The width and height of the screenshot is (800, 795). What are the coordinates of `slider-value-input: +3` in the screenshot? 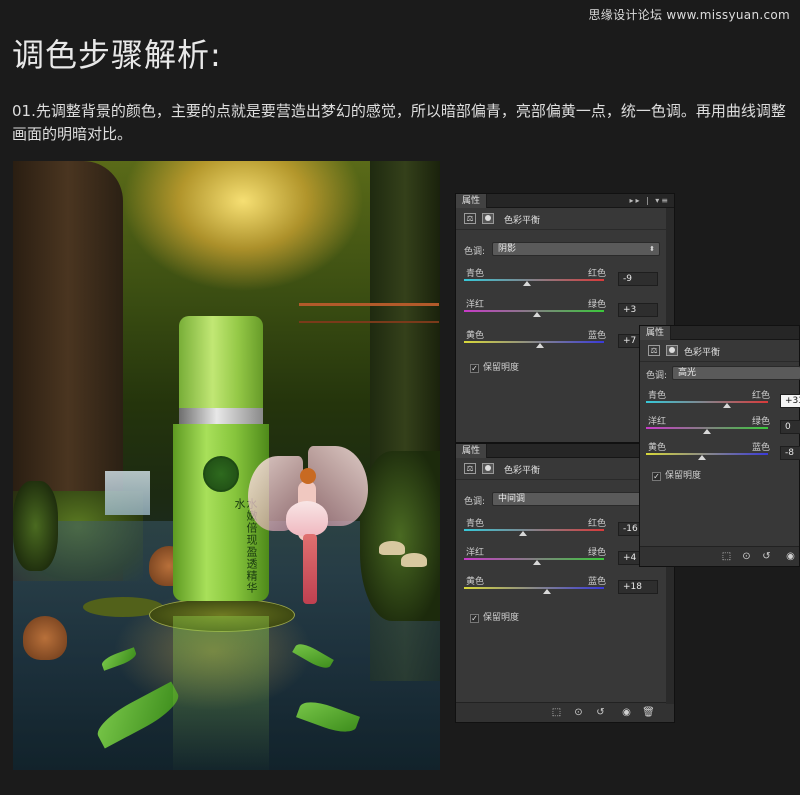 It's located at (638, 310).